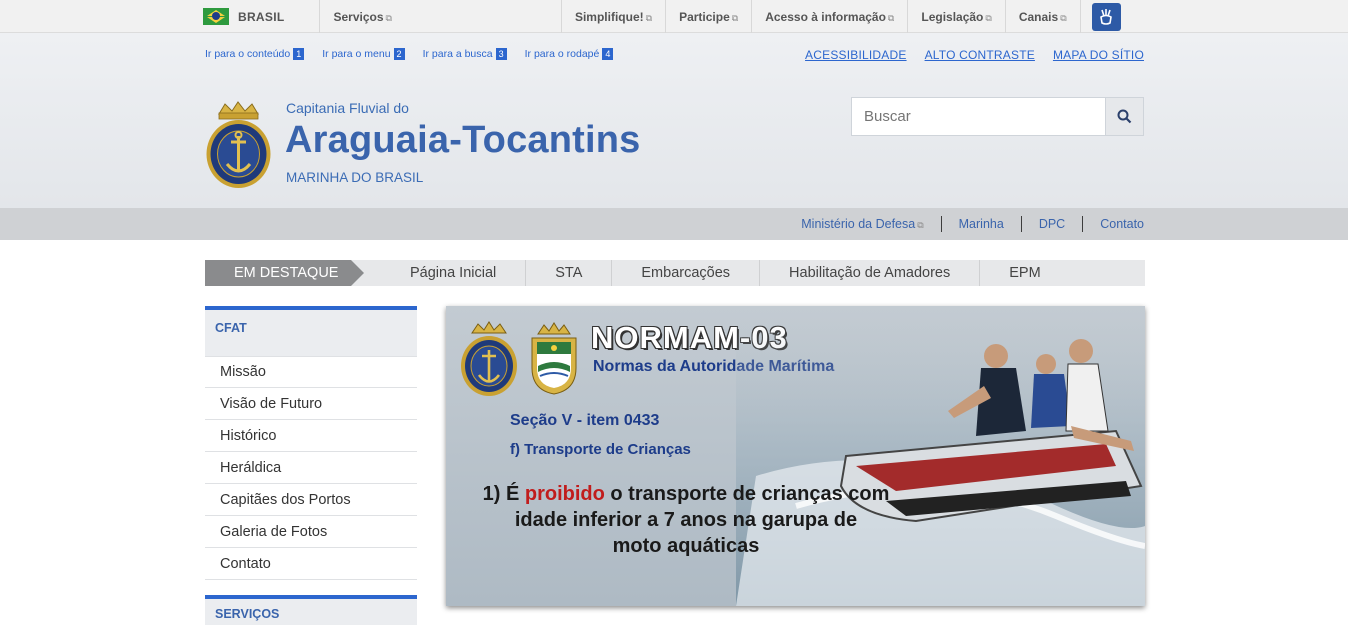 The image size is (1348, 625). What do you see at coordinates (362, 17) in the screenshot?
I see `gov-link-servicos: Serviços ⧉` at bounding box center [362, 17].